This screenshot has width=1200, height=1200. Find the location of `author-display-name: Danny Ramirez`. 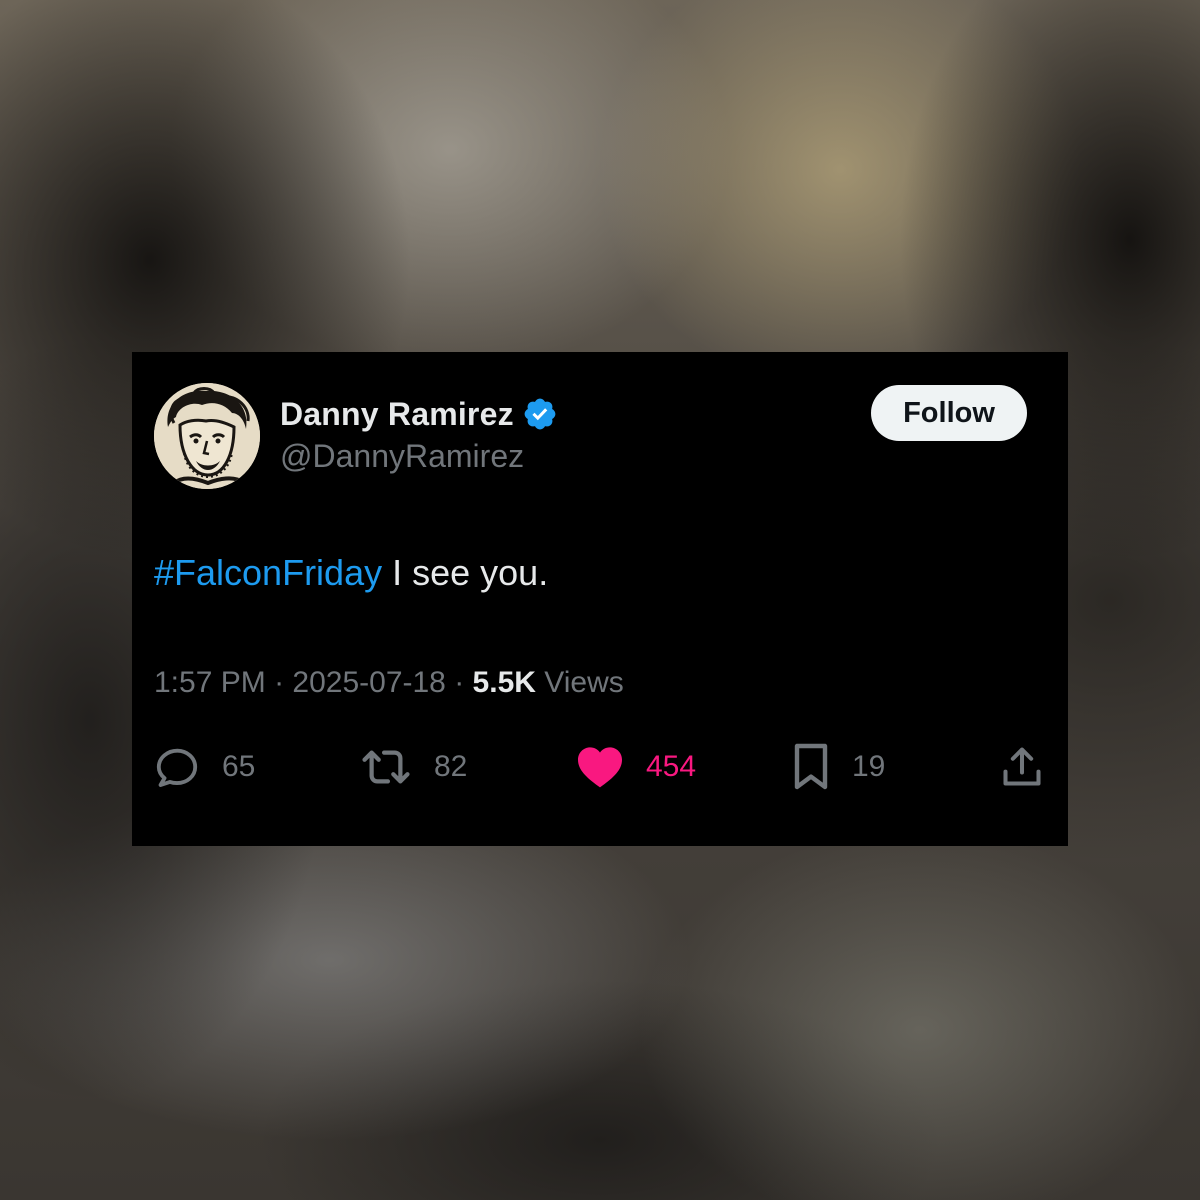

author-display-name: Danny Ramirez is located at coordinates (397, 414).